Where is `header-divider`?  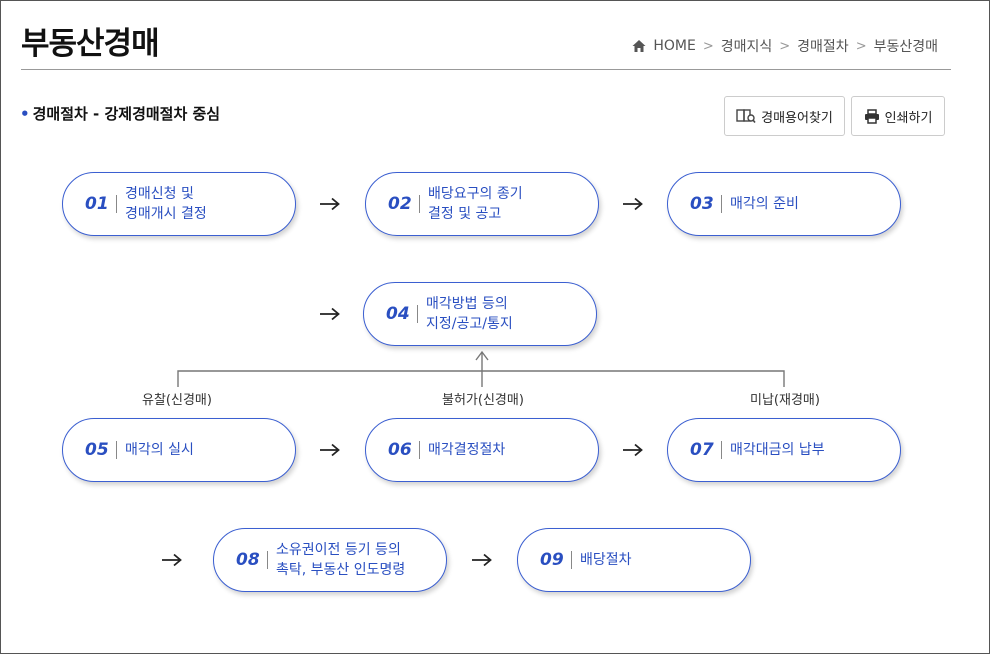 header-divider is located at coordinates (486, 69).